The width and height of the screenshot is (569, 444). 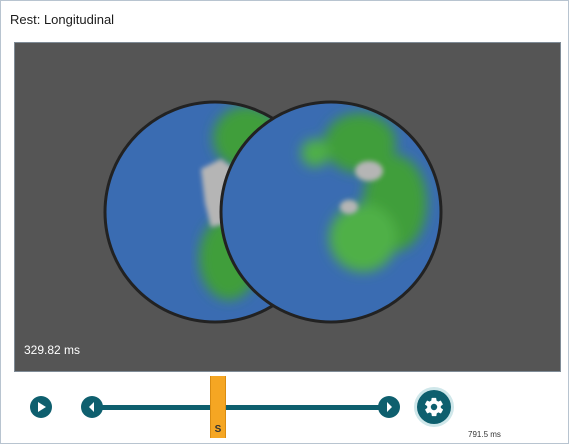 I want to click on duration-label: 791.5 ms, so click(x=484, y=434).